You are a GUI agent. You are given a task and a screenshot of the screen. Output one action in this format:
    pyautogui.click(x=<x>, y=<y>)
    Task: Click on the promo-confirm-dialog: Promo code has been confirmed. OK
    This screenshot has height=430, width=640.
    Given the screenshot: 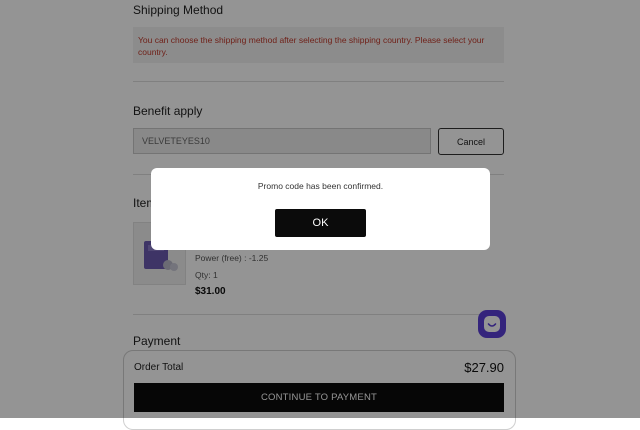 What is the action you would take?
    pyautogui.click(x=320, y=209)
    